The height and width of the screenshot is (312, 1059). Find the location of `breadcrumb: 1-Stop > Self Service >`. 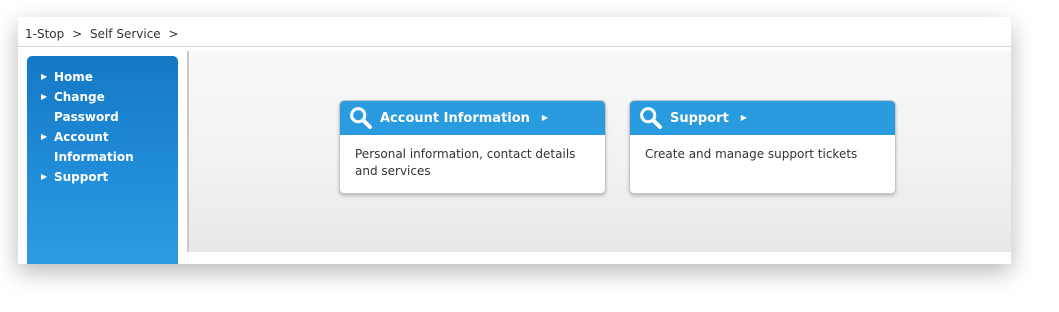

breadcrumb: 1-Stop > Self Service > is located at coordinates (514, 32).